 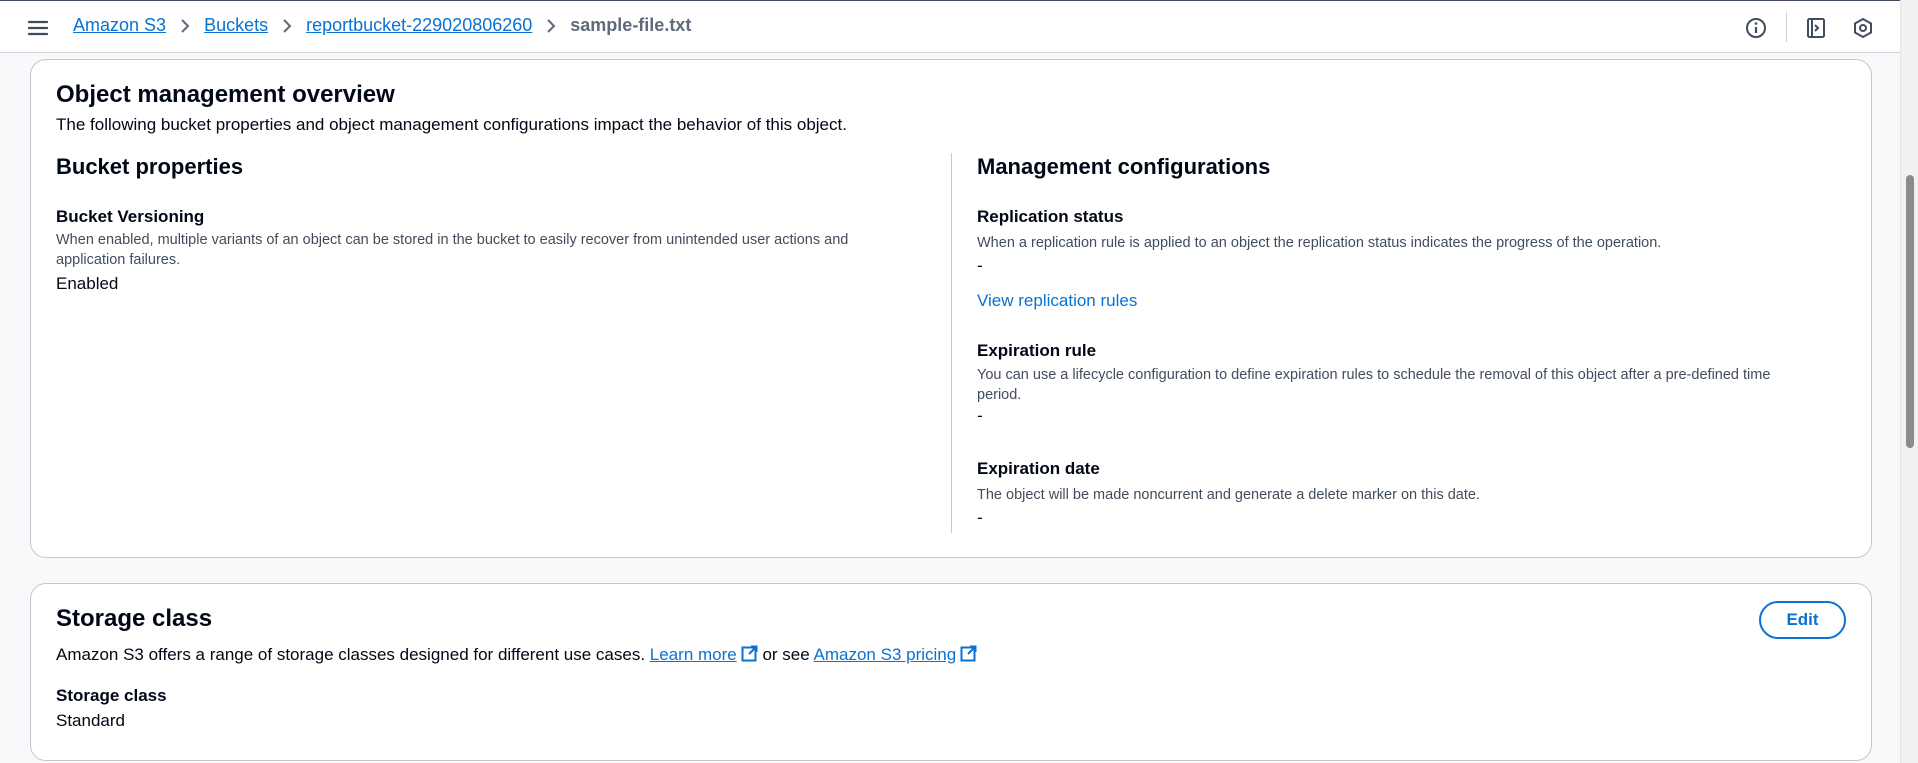 What do you see at coordinates (90, 720) in the screenshot?
I see `storage-class-value: Standard` at bounding box center [90, 720].